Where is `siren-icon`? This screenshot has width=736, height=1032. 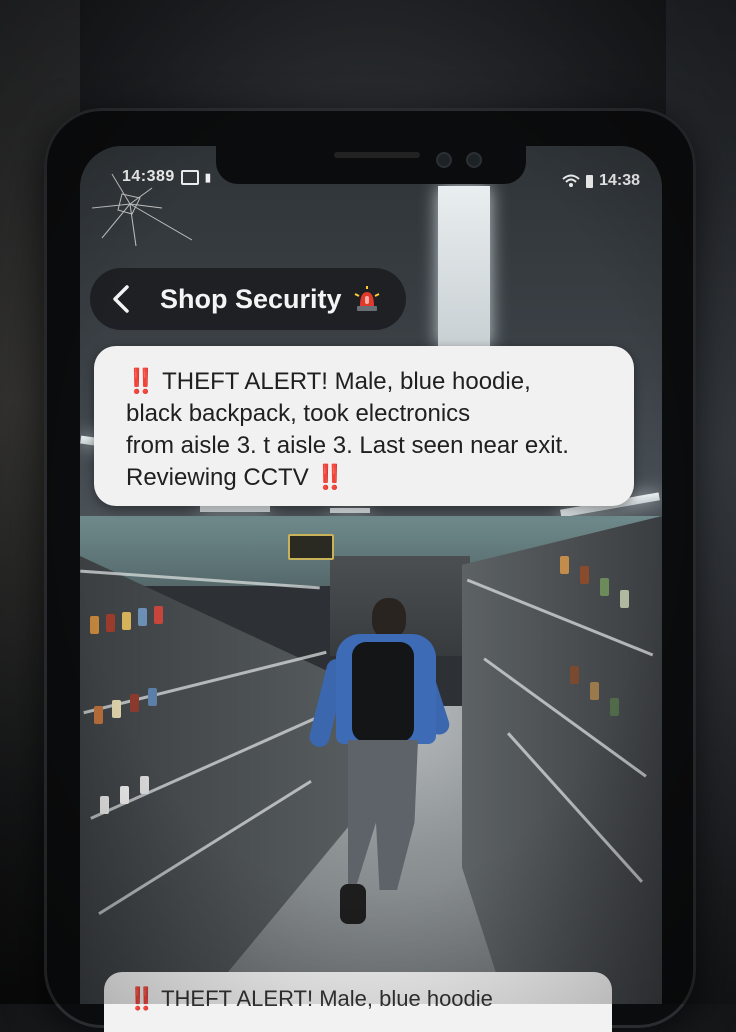
siren-icon is located at coordinates (366, 298).